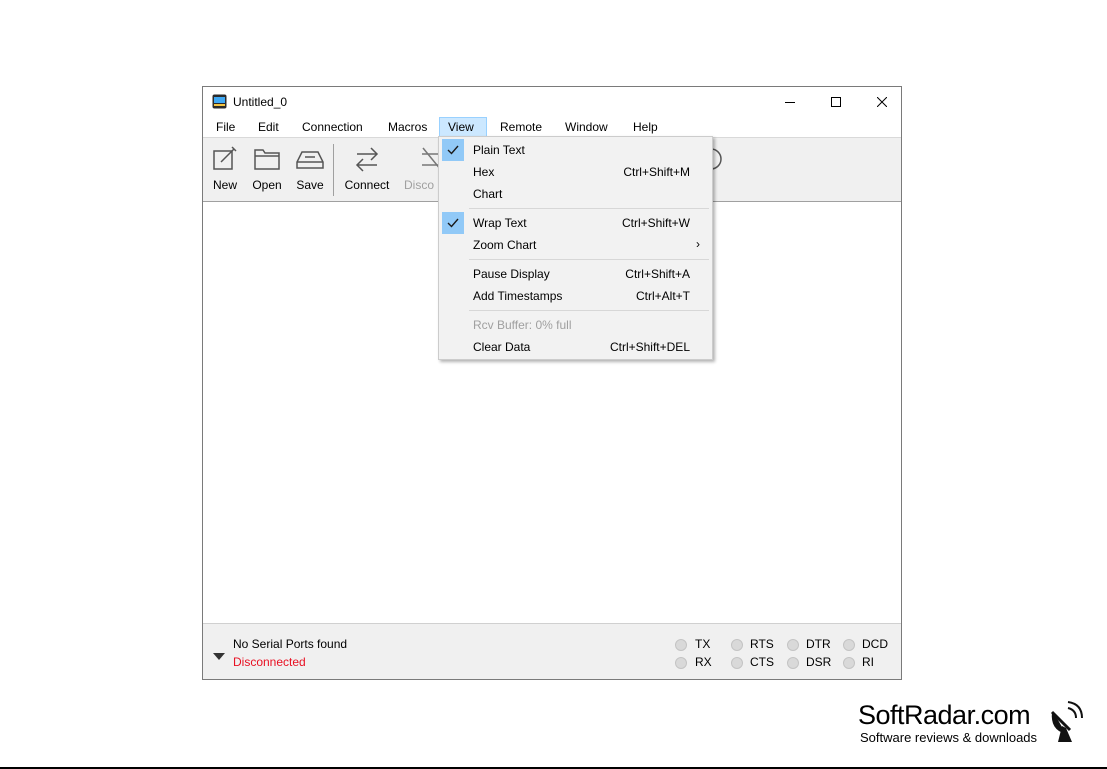  What do you see at coordinates (219, 101) in the screenshot?
I see `app-icon` at bounding box center [219, 101].